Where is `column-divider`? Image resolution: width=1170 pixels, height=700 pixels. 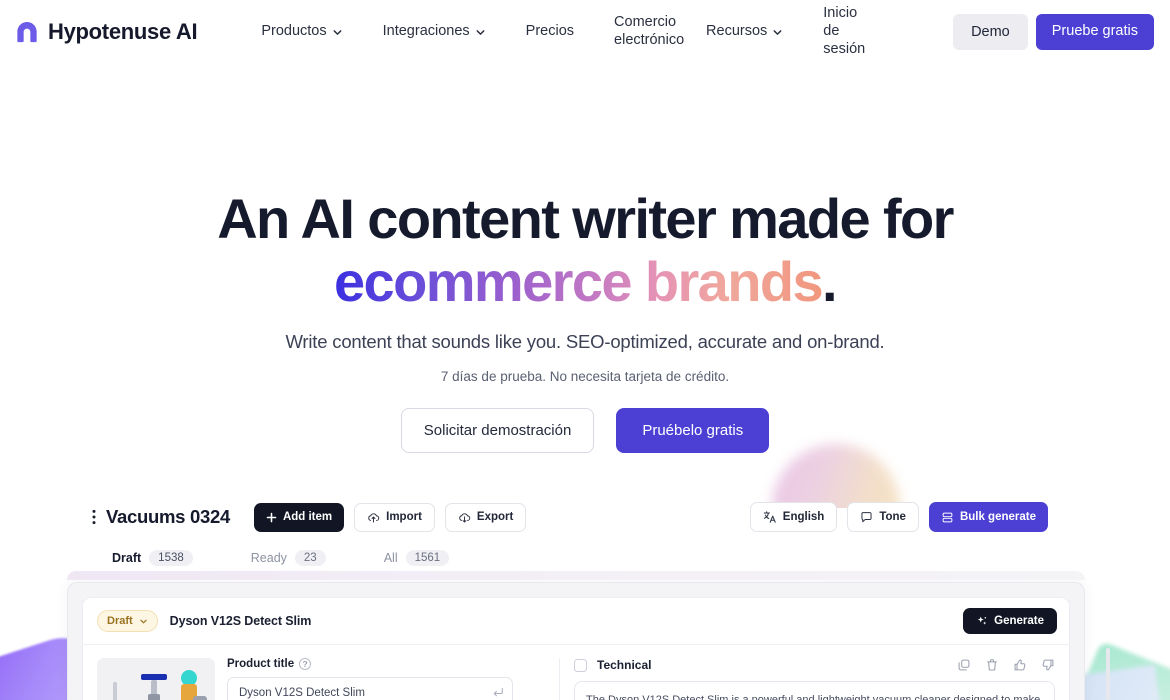 column-divider is located at coordinates (559, 679).